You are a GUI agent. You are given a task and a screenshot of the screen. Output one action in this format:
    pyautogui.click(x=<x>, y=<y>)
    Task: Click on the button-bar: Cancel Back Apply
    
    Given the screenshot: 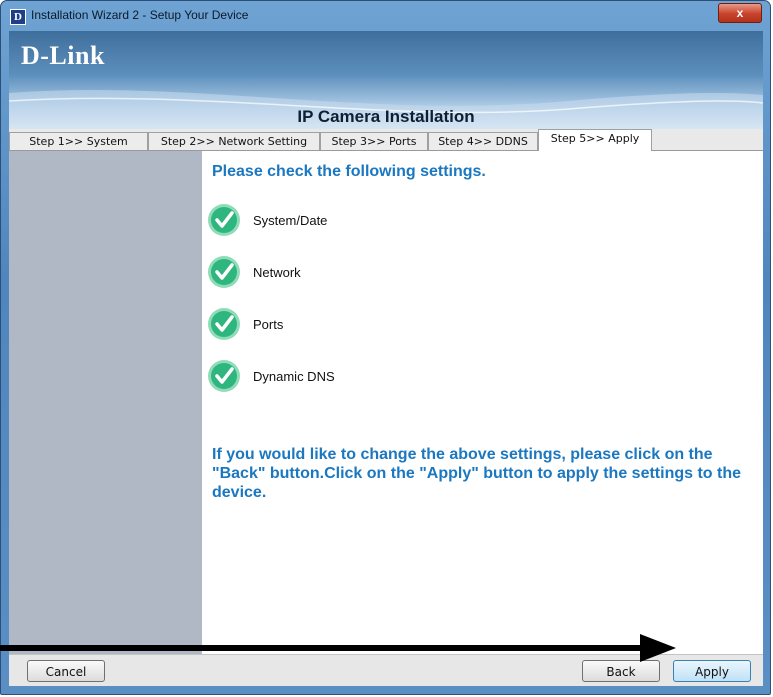 What is the action you would take?
    pyautogui.click(x=386, y=670)
    